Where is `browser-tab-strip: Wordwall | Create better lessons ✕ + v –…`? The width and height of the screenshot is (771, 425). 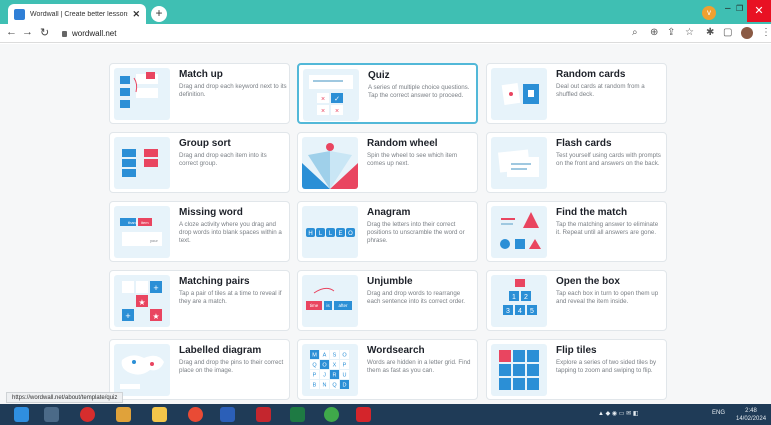
browser-tab-strip: Wordwall | Create better lessons ✕ + v –… is located at coordinates (385, 12).